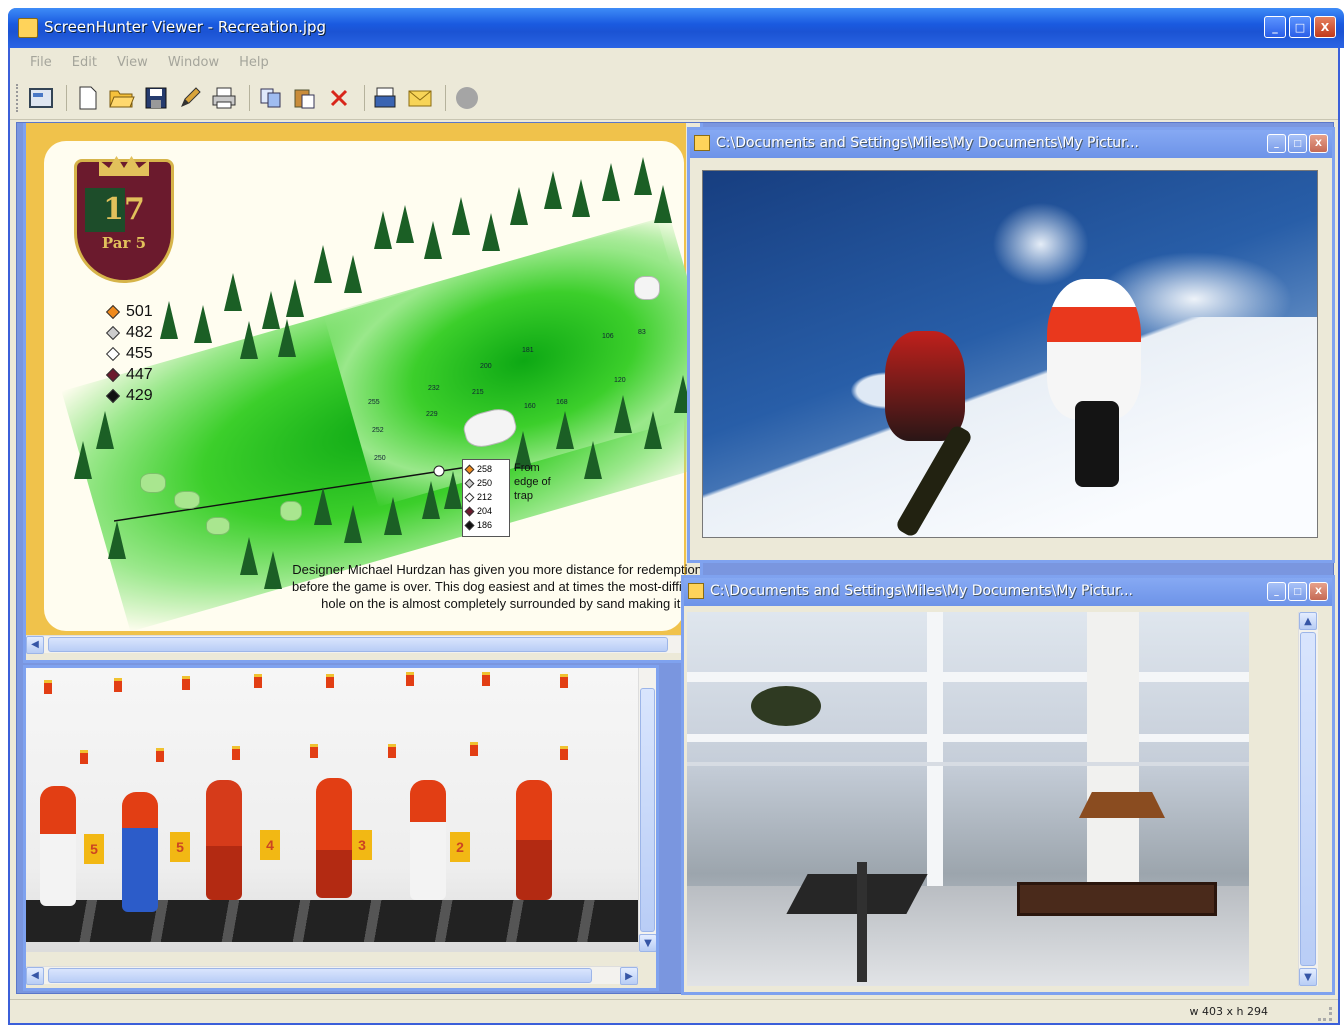  Describe the element at coordinates (620, 380) in the screenshot. I see `course-mark: 120` at that location.